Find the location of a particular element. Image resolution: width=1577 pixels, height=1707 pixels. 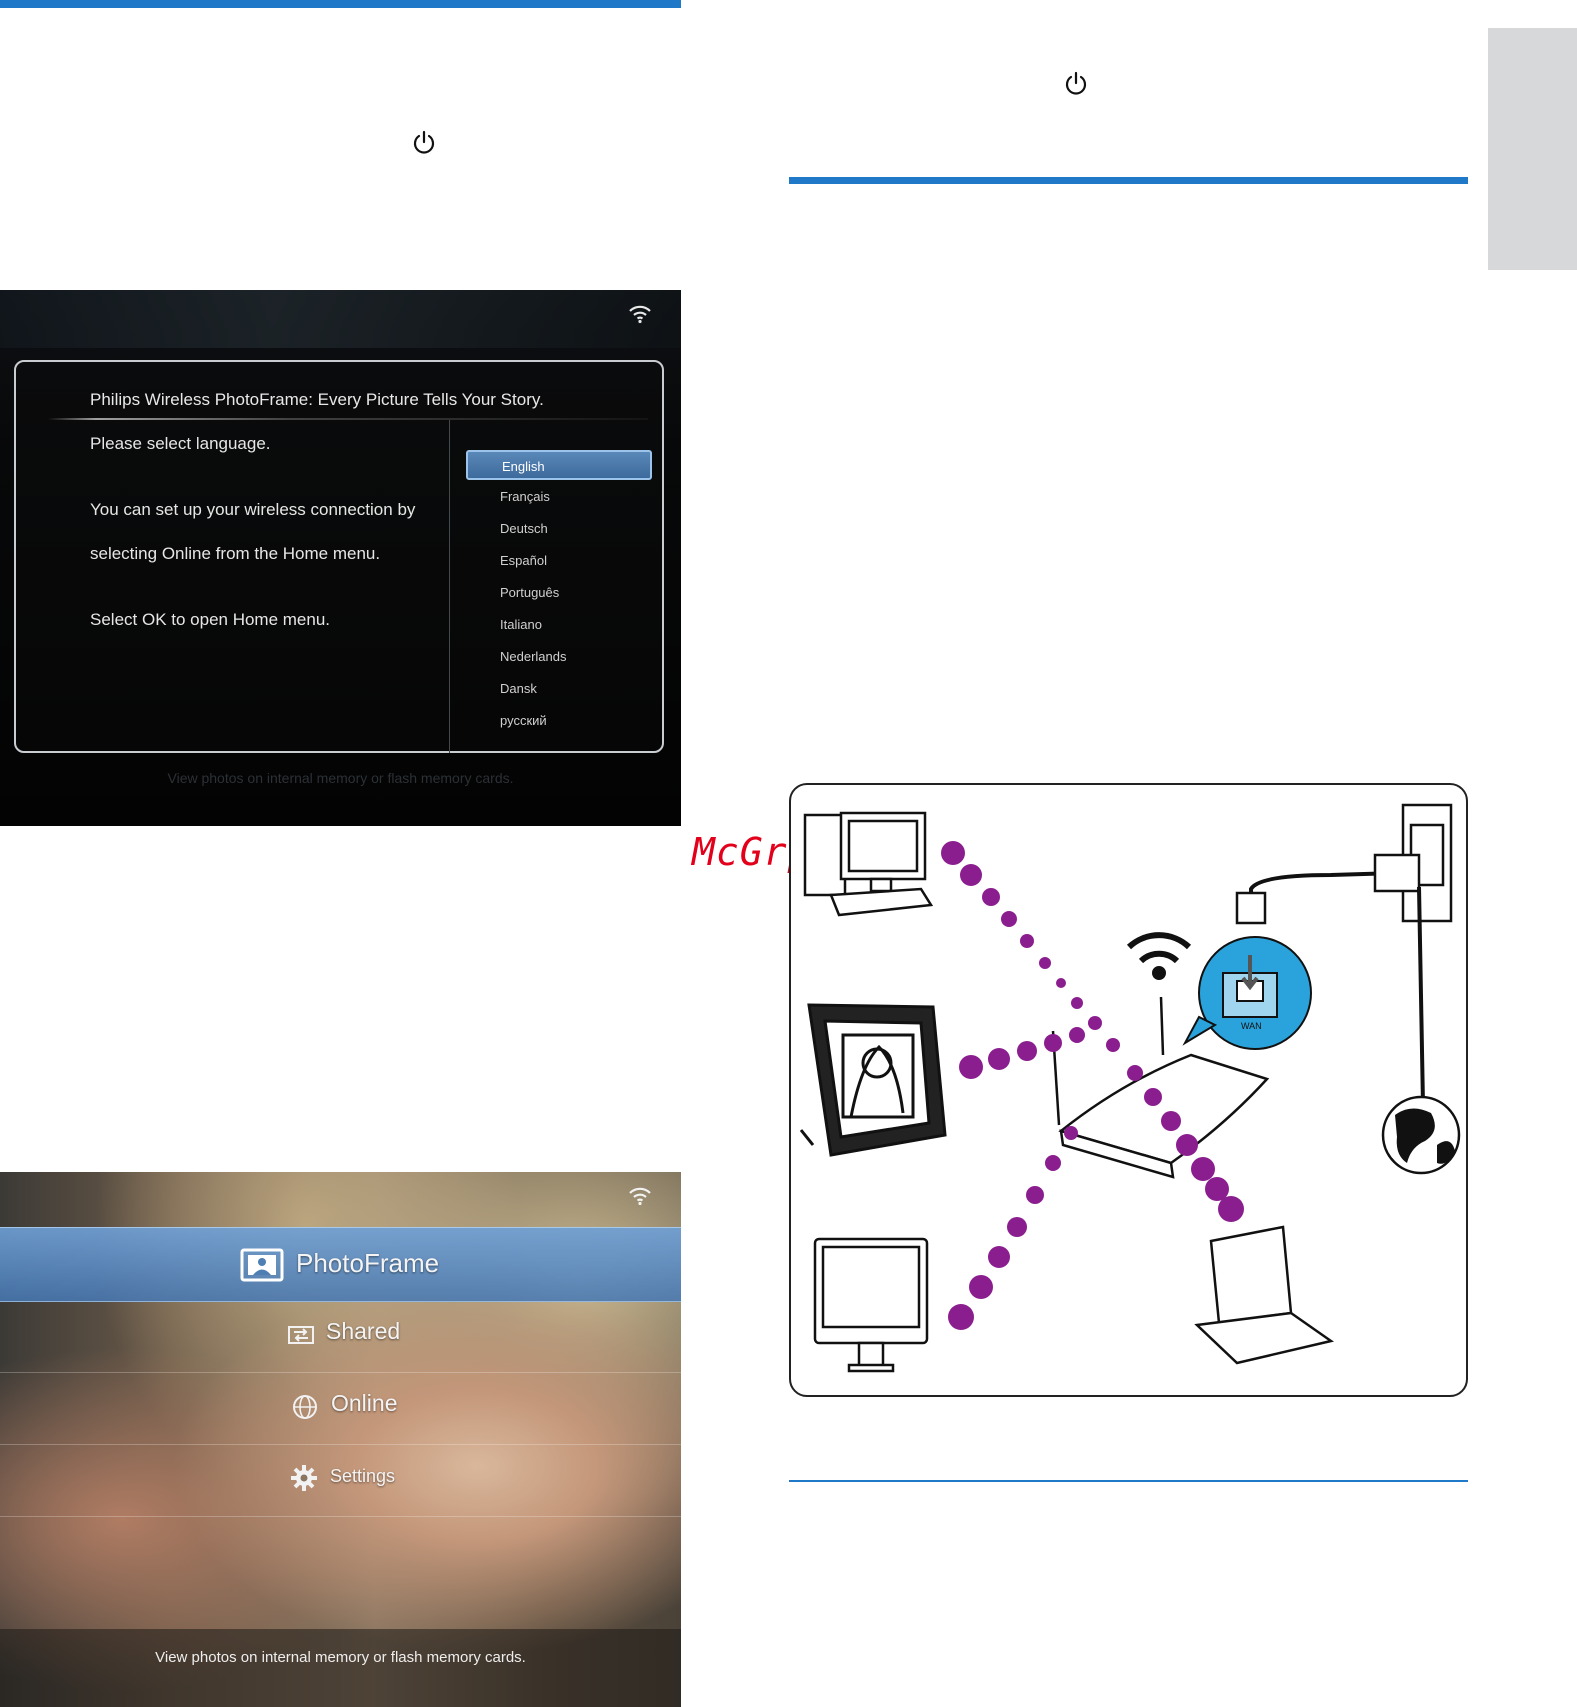

section-rule-right-bottom is located at coordinates (1128, 1481).